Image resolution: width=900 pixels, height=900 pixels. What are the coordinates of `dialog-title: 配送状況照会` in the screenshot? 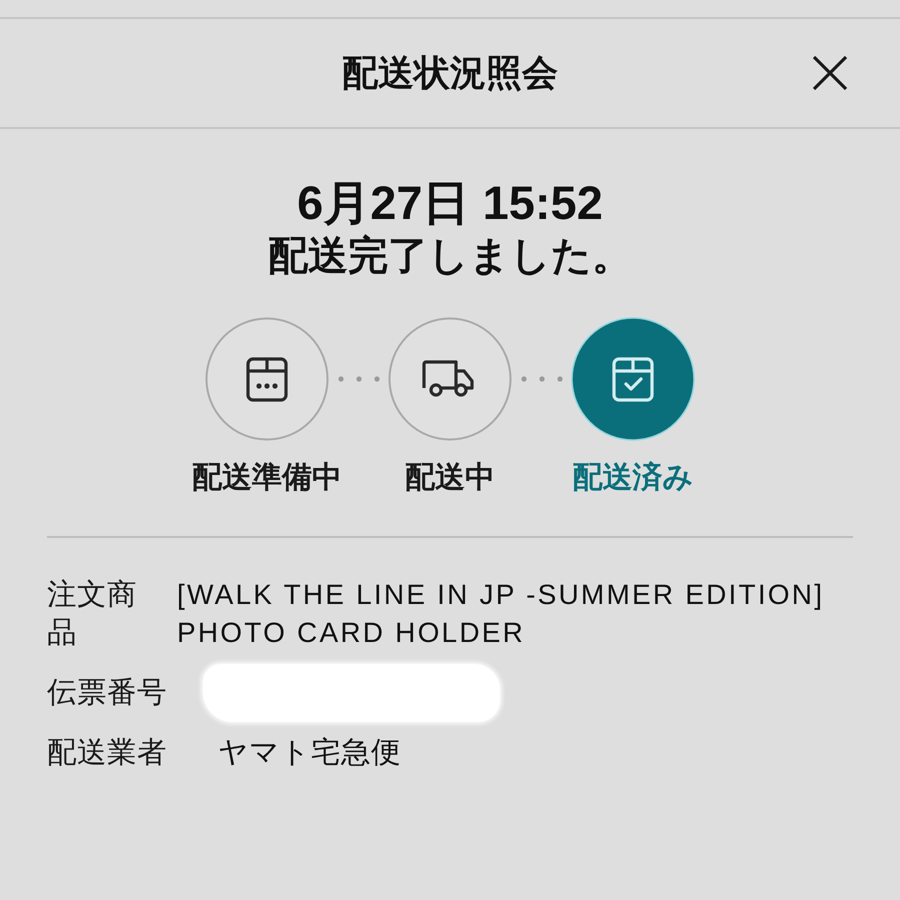 It's located at (450, 73).